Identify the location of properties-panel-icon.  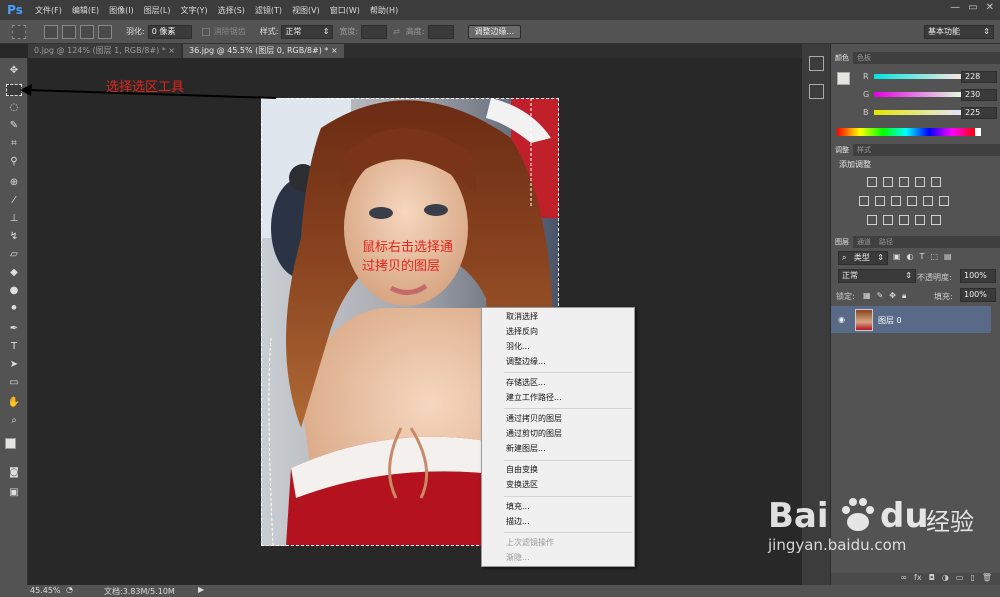
(816, 91).